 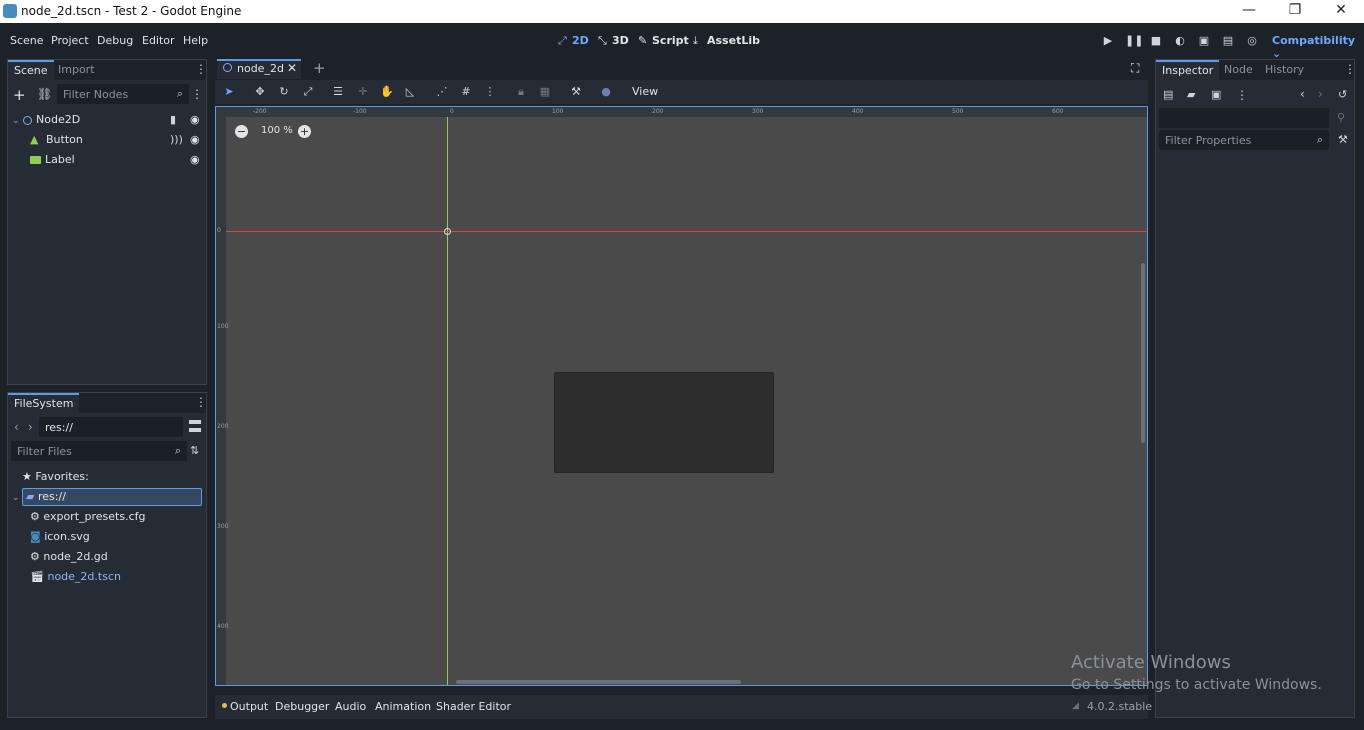 I want to click on group-icon: ▦, so click(x=545, y=92).